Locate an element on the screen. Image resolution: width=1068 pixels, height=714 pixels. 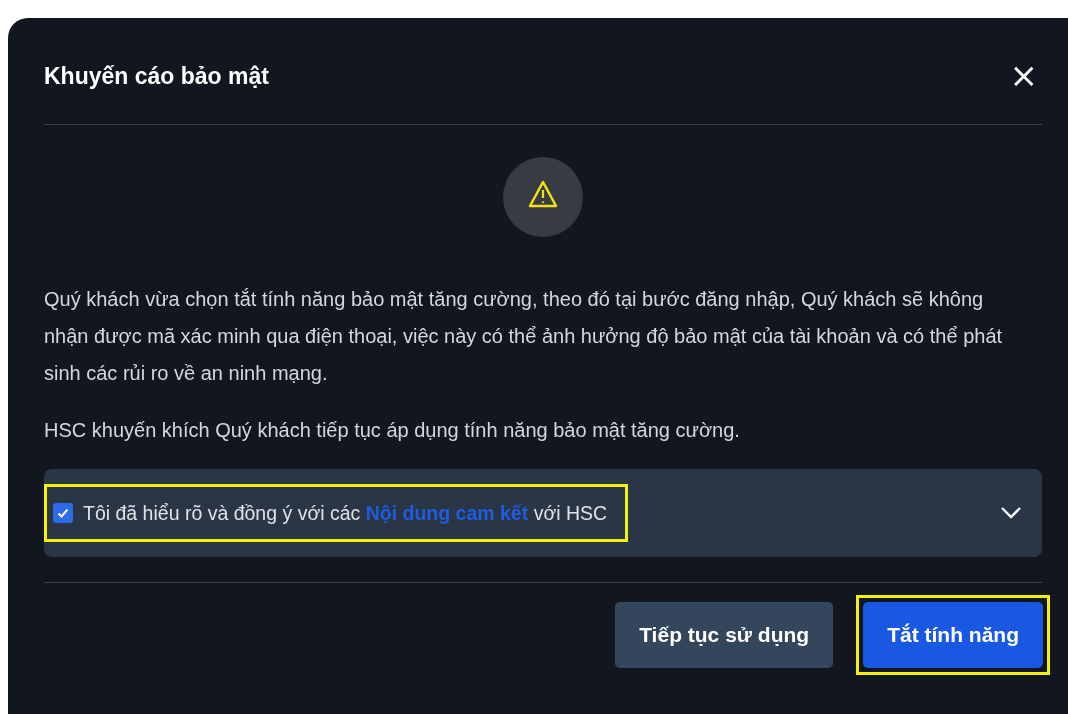
close-button: × is located at coordinates (1023, 75).